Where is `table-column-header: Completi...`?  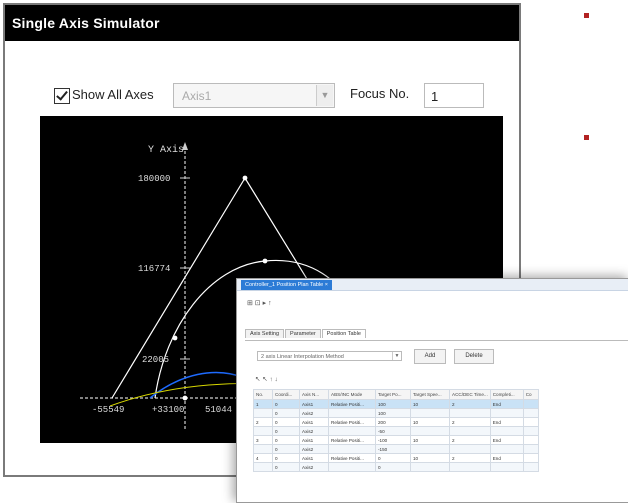 table-column-header: Completi... is located at coordinates (506, 394).